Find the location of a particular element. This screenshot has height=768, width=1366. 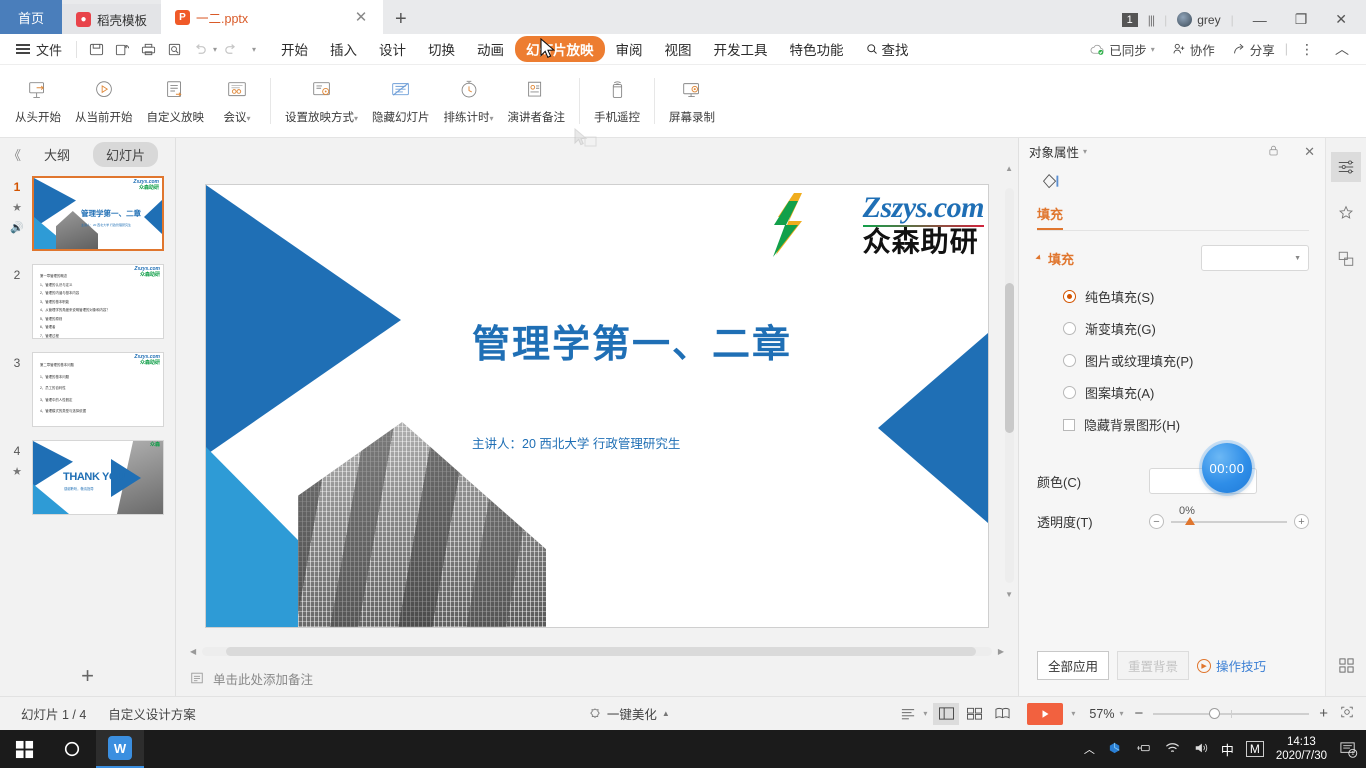

slide-title: 管理学第一、二章 is located at coordinates (632, 340).